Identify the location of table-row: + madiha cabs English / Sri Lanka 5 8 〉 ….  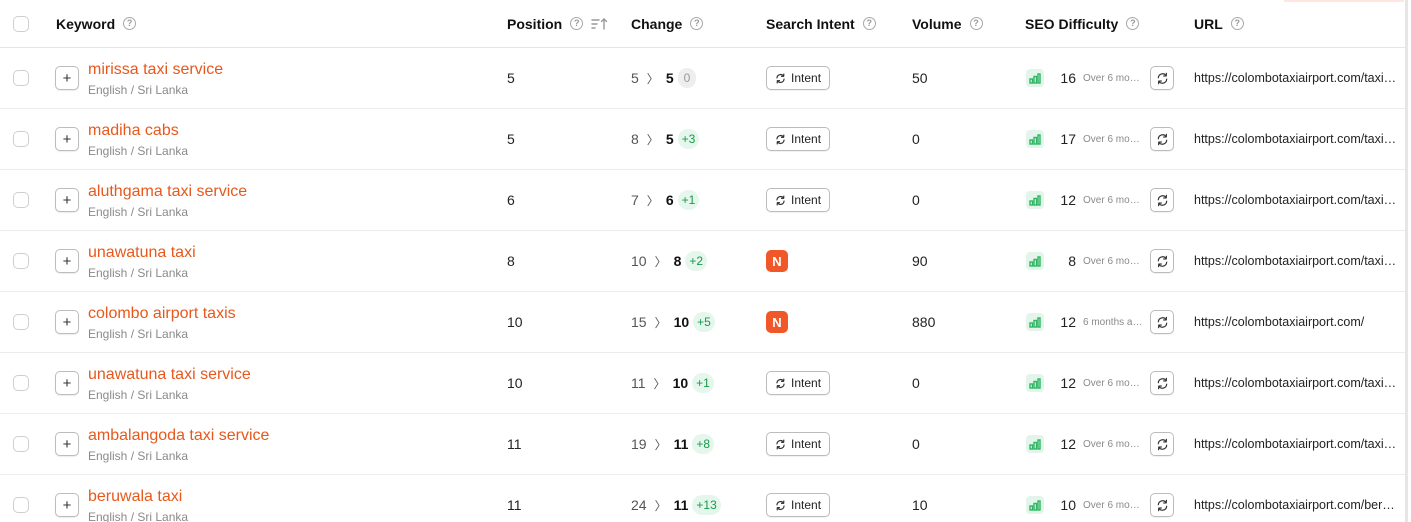
(704, 139).